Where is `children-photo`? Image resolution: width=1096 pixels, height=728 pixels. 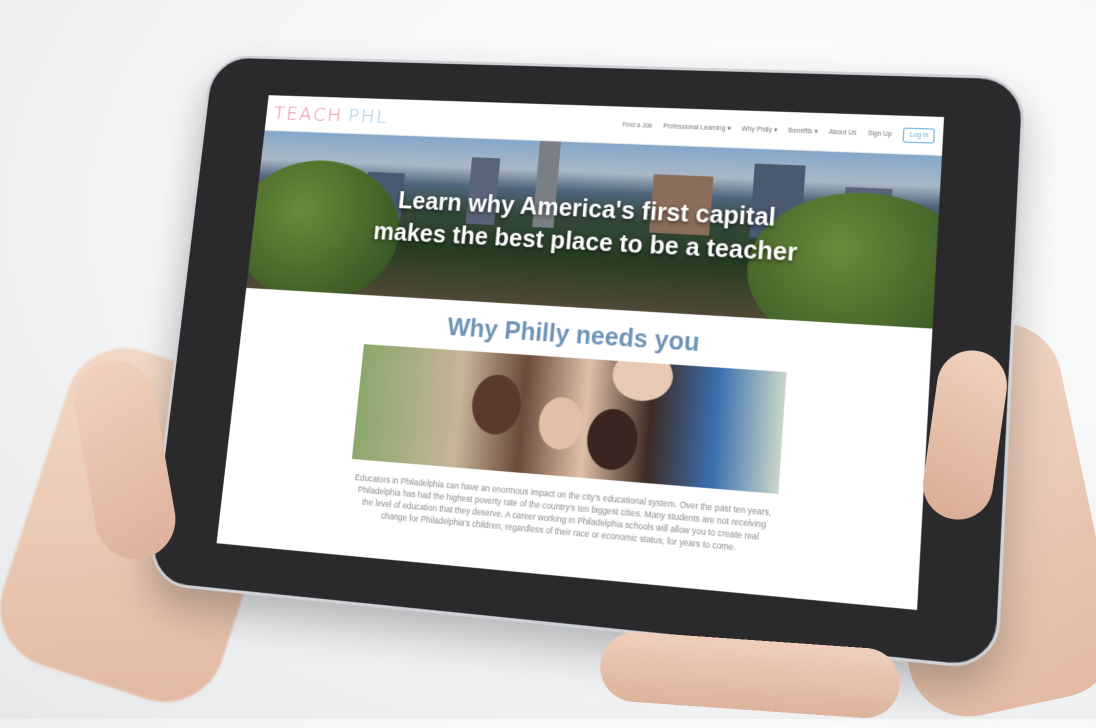
children-photo is located at coordinates (569, 419).